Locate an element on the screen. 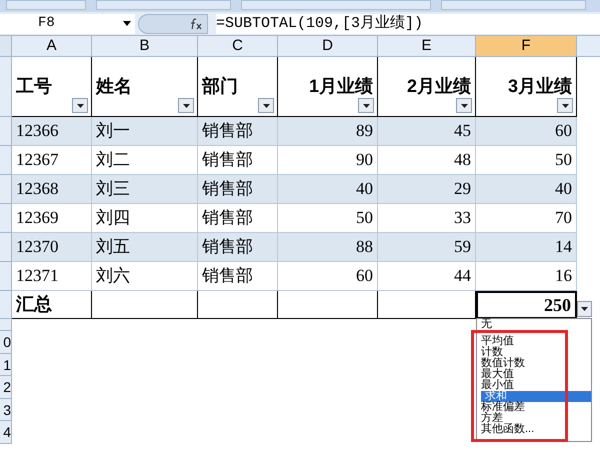 The height and width of the screenshot is (450, 600). column-header: E is located at coordinates (427, 46).